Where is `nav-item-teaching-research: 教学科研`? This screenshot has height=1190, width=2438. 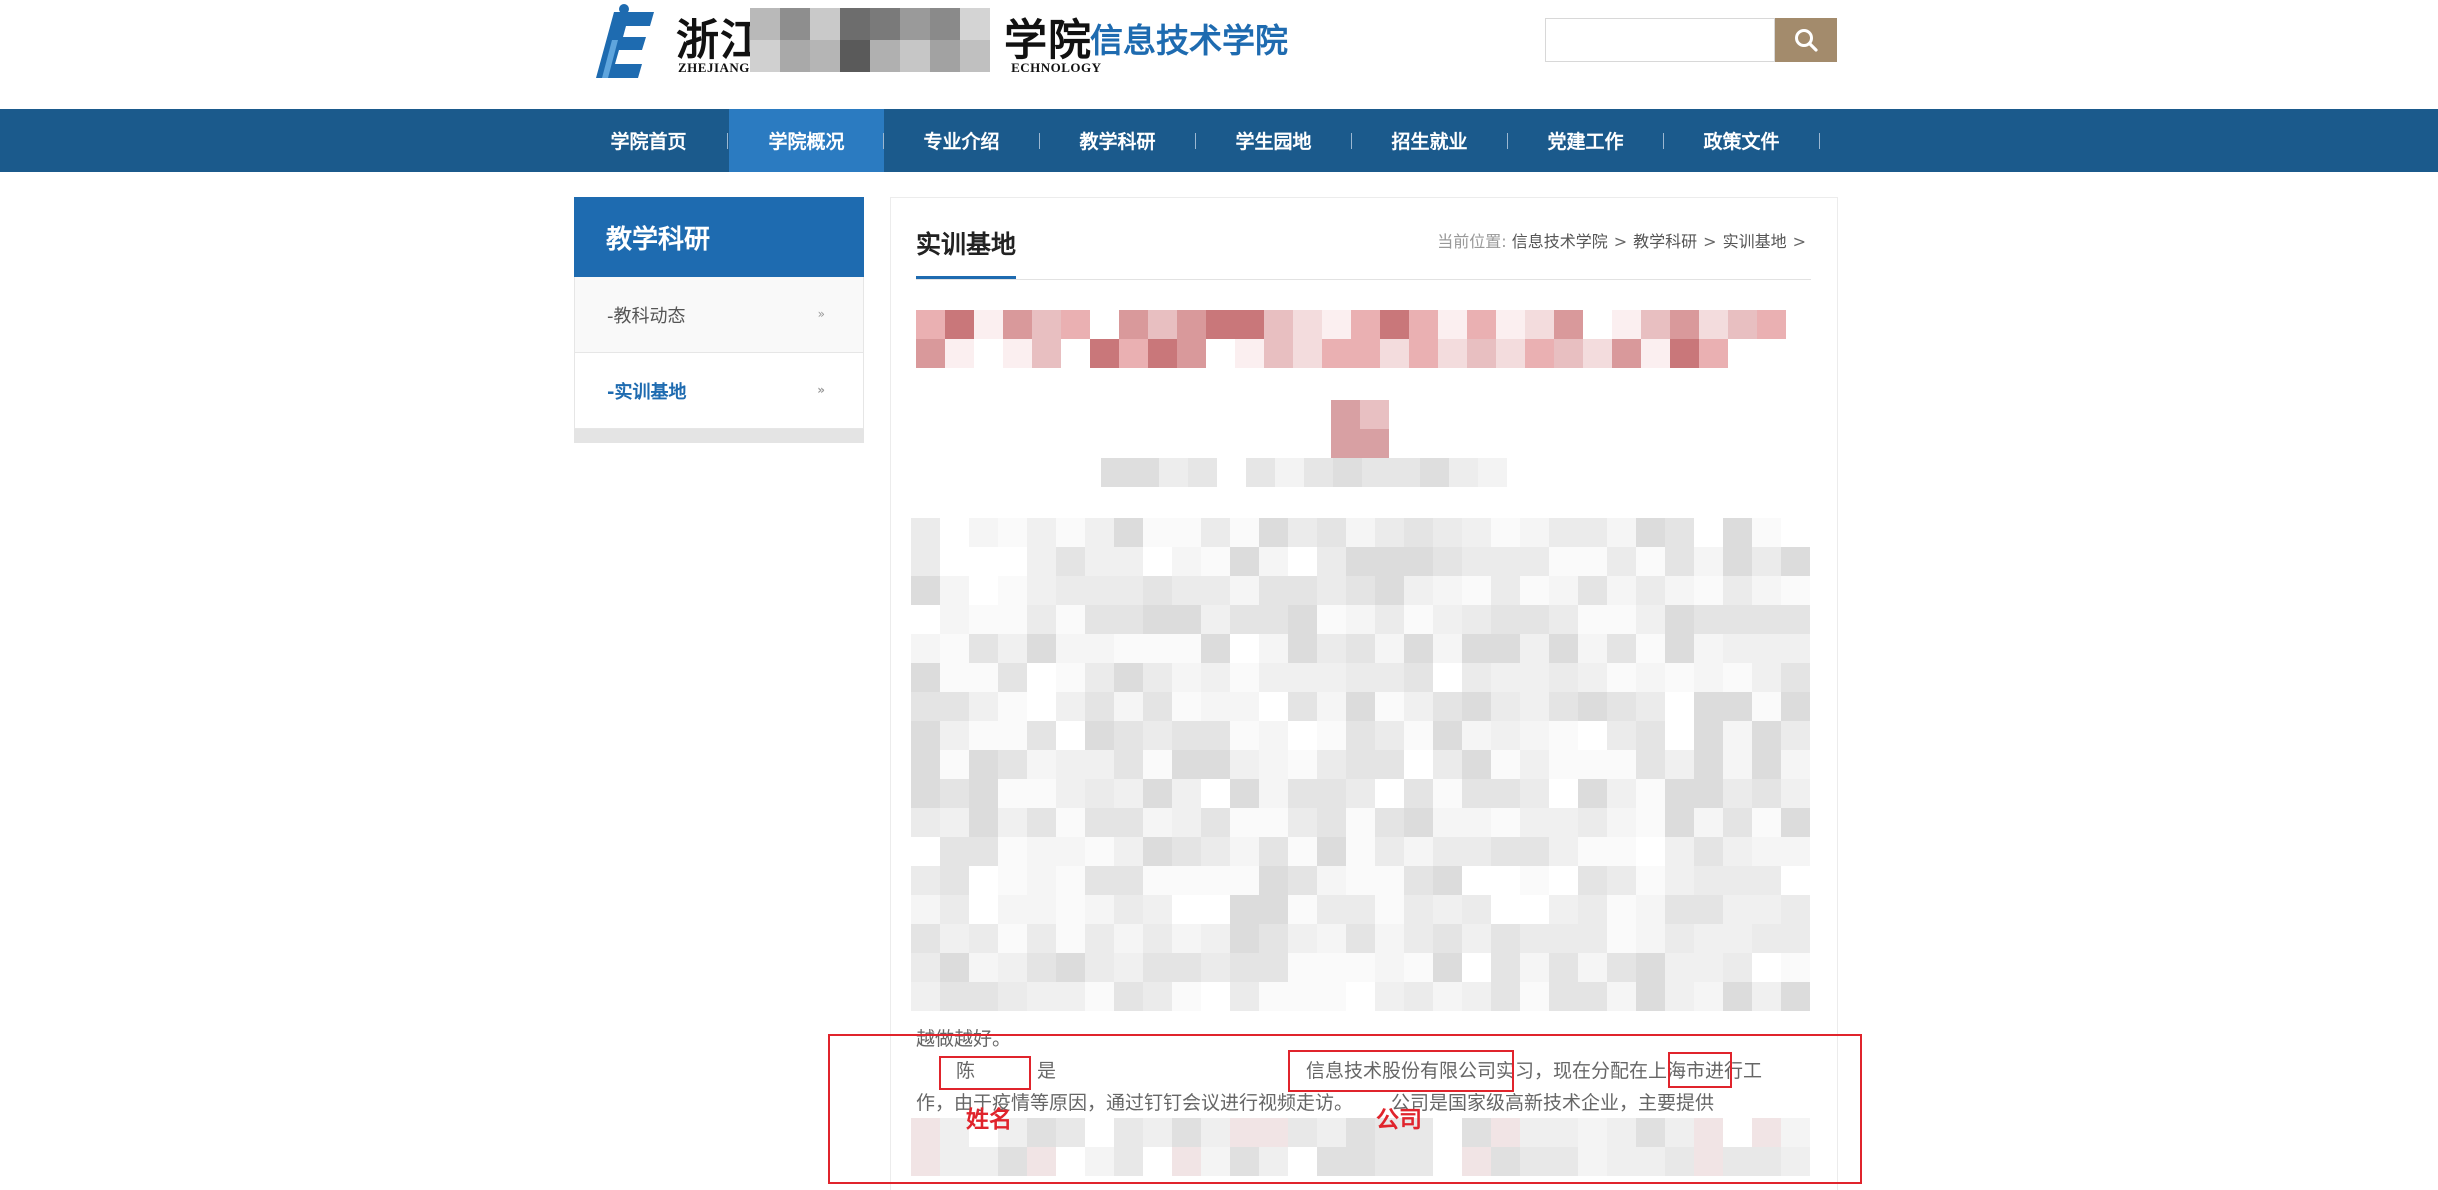
nav-item-teaching-research: 教学科研 is located at coordinates (1117, 140).